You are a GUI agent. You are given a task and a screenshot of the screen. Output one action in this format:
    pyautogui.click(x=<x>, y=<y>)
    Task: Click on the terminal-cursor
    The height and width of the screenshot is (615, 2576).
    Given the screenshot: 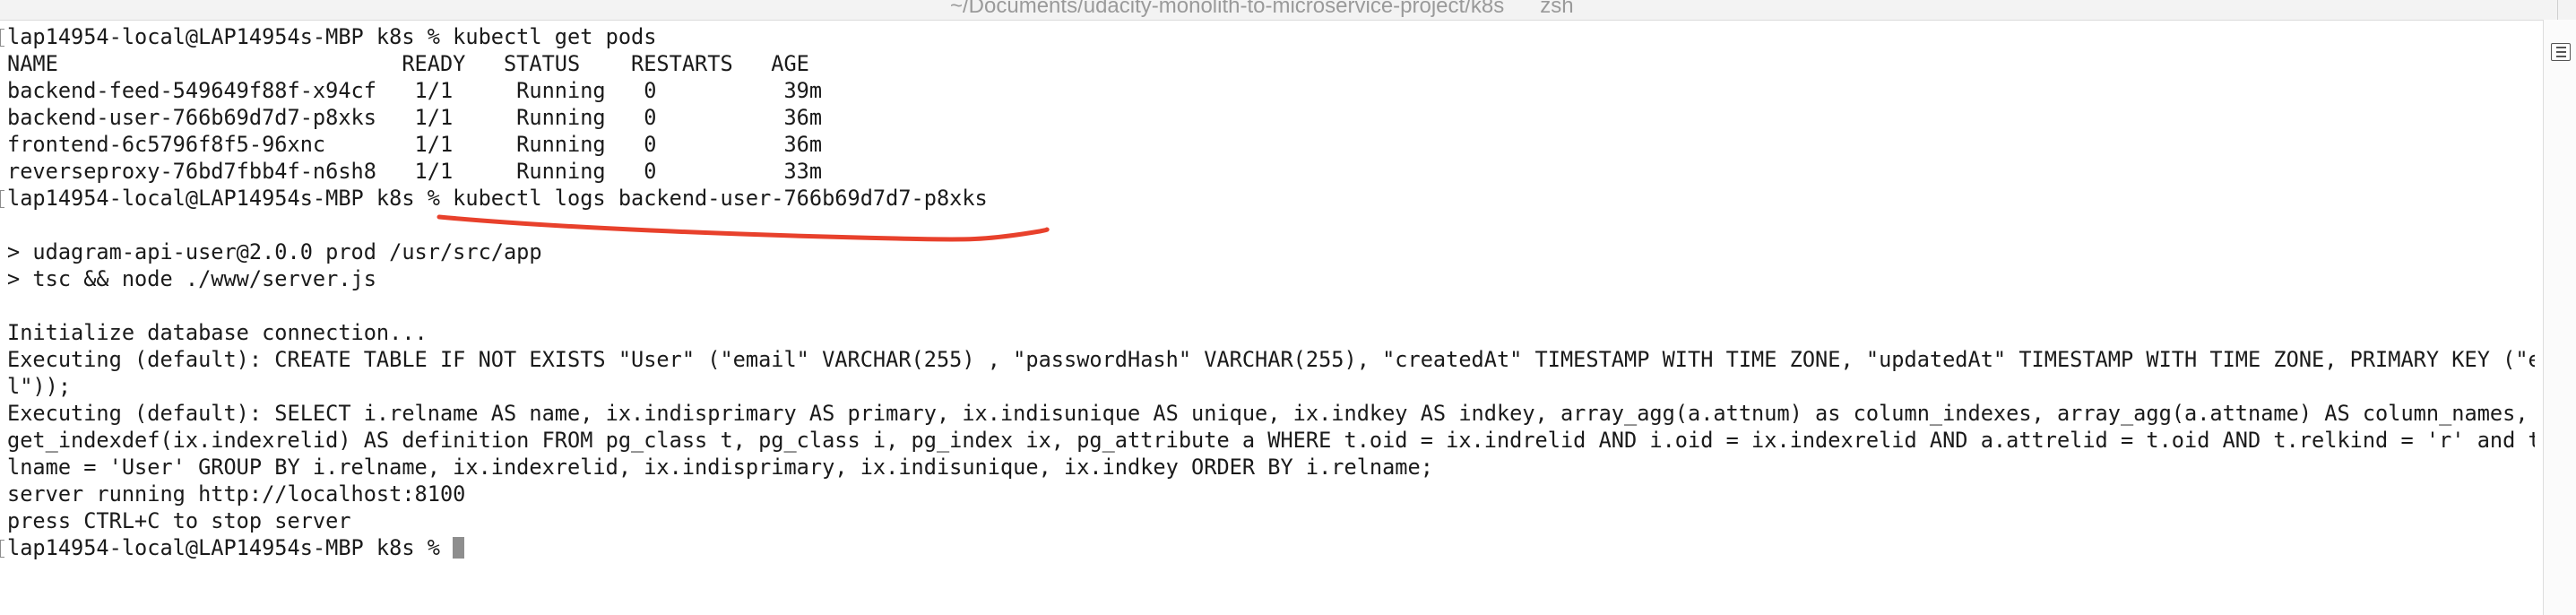 What is the action you would take?
    pyautogui.click(x=459, y=548)
    